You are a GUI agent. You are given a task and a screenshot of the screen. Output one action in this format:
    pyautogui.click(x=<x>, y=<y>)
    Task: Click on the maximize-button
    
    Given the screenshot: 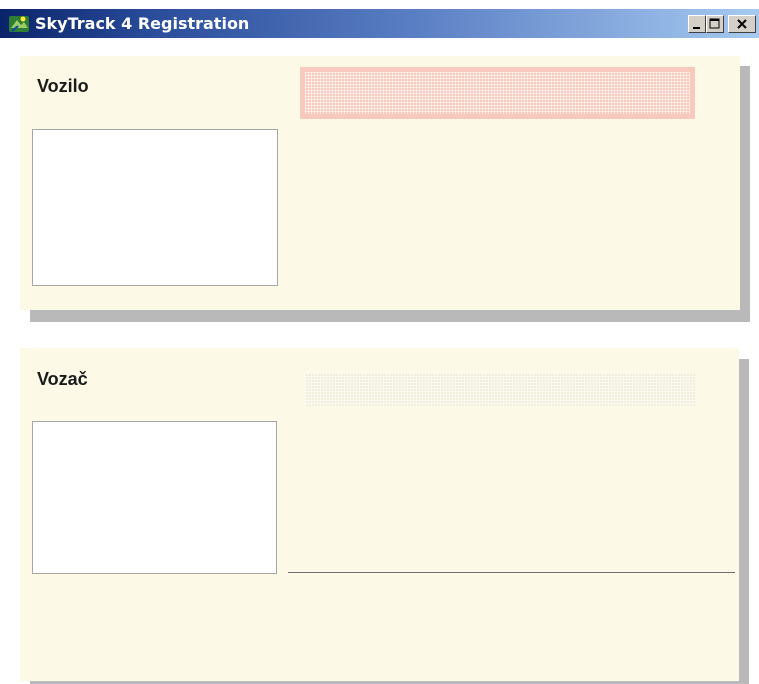 What is the action you would take?
    pyautogui.click(x=715, y=24)
    